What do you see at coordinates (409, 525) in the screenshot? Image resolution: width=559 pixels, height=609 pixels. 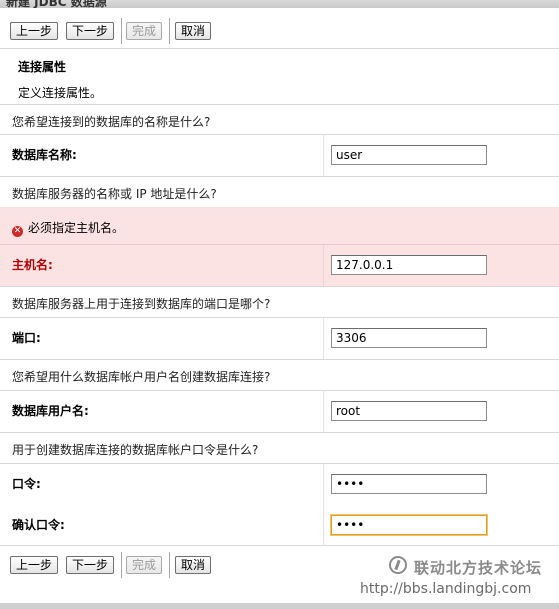 I see `confirm-password-input` at bounding box center [409, 525].